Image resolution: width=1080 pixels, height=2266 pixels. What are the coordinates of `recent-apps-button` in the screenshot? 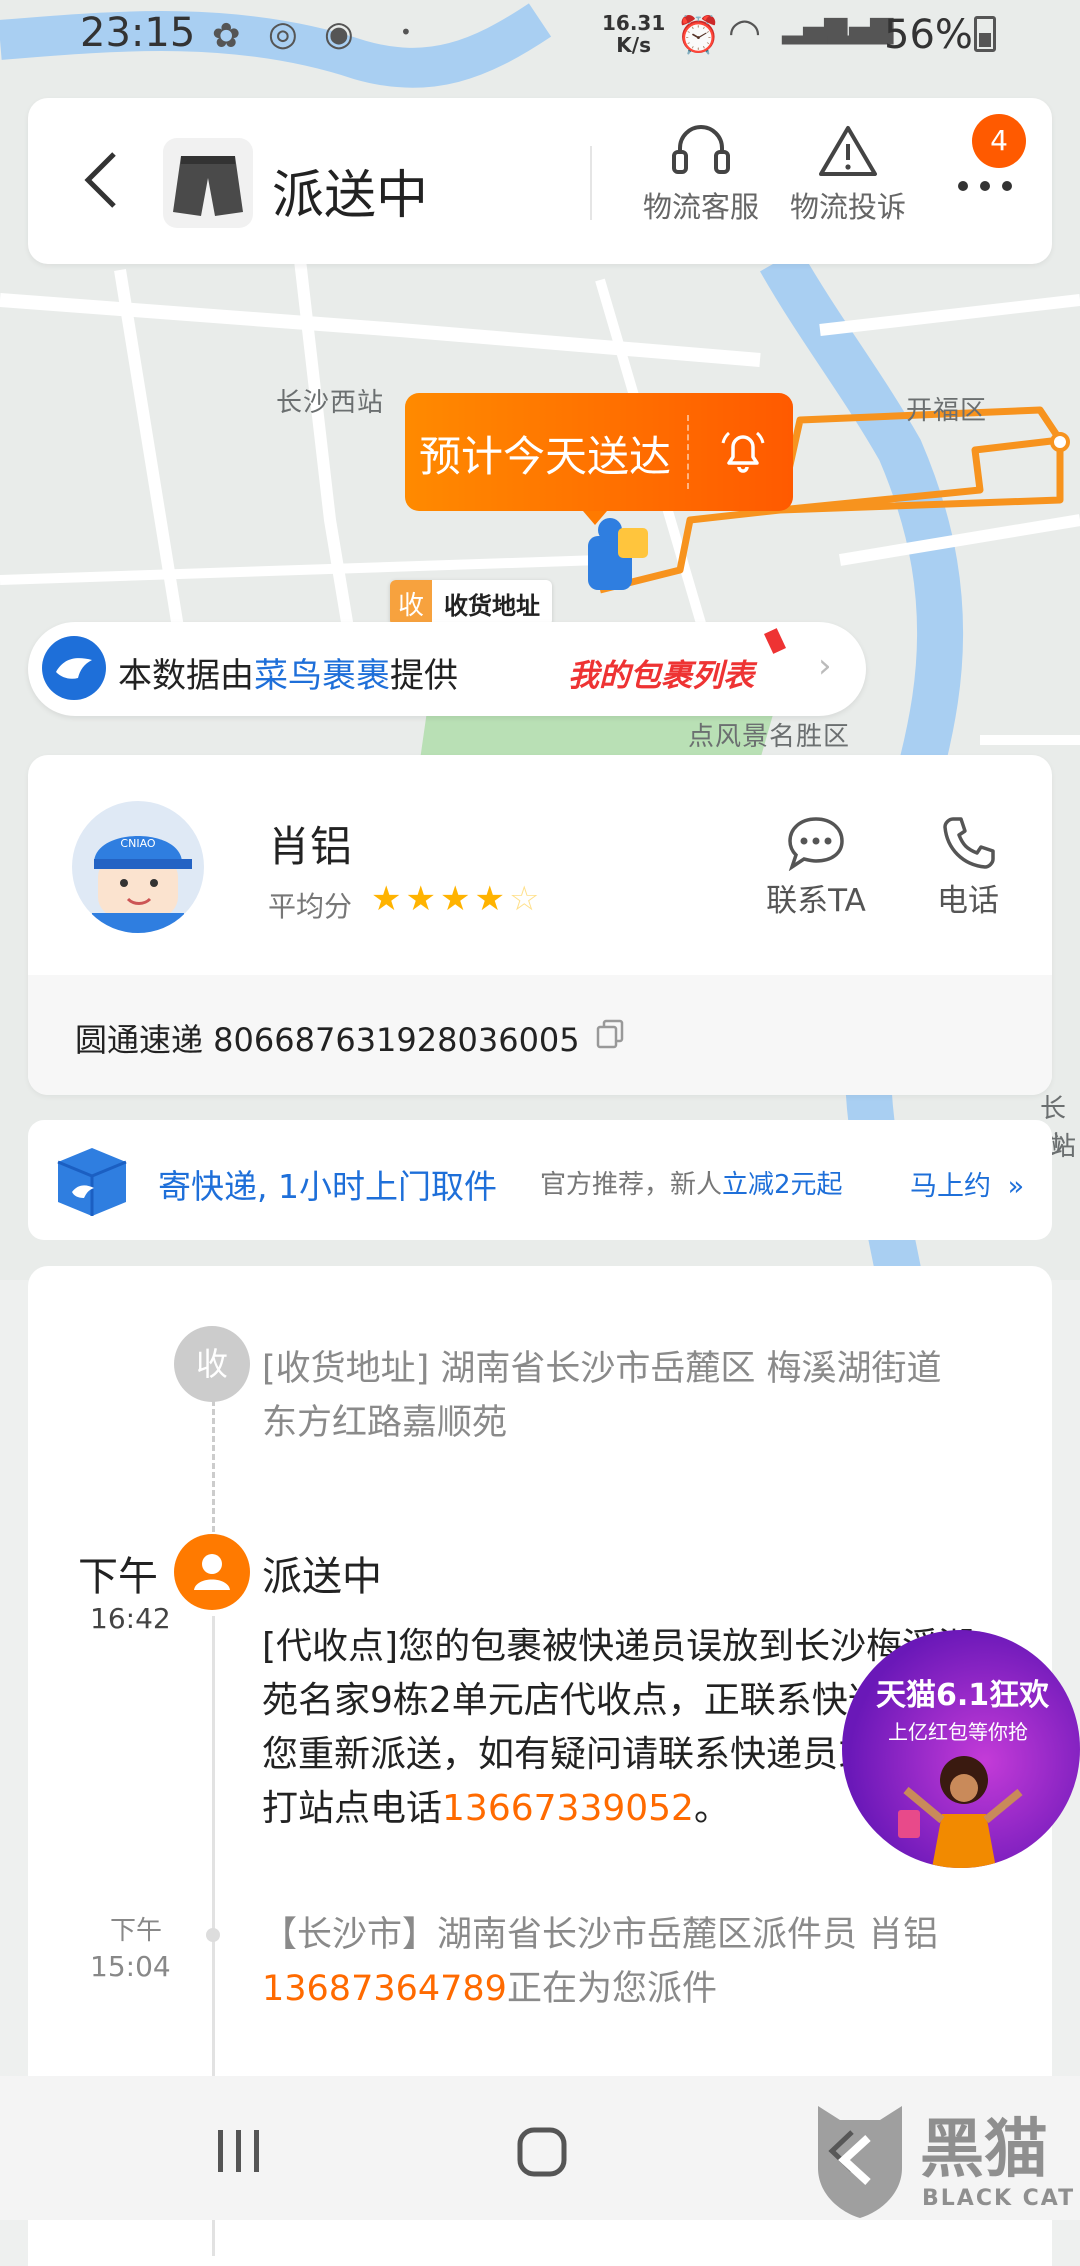 It's located at (239, 2153).